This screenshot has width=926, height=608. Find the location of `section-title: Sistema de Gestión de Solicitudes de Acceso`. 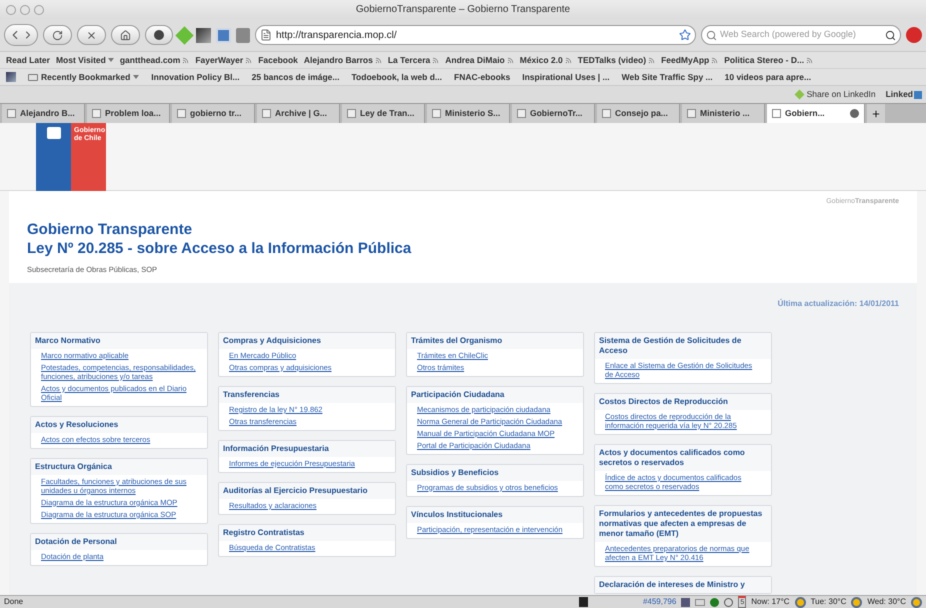

section-title: Sistema de Gestión de Solicitudes de Acceso is located at coordinates (683, 345).